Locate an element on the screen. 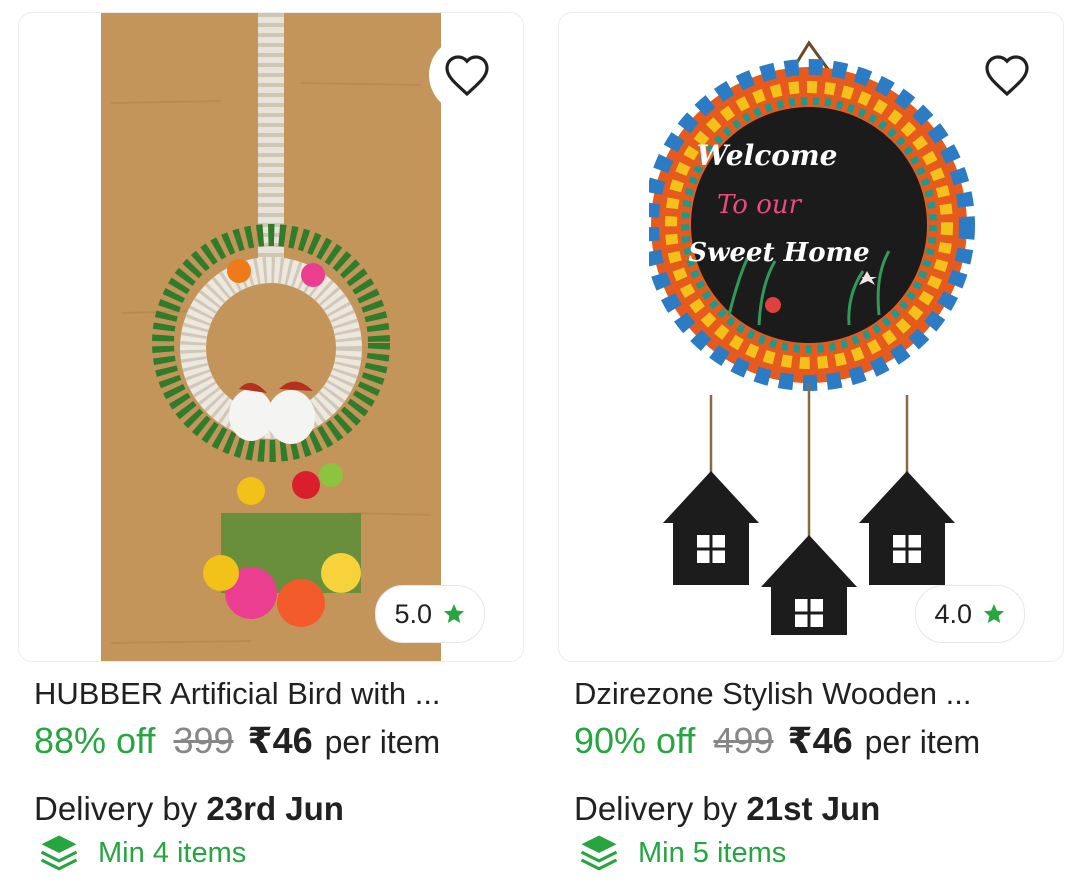  rating-badge: 5.0 is located at coordinates (430, 614).